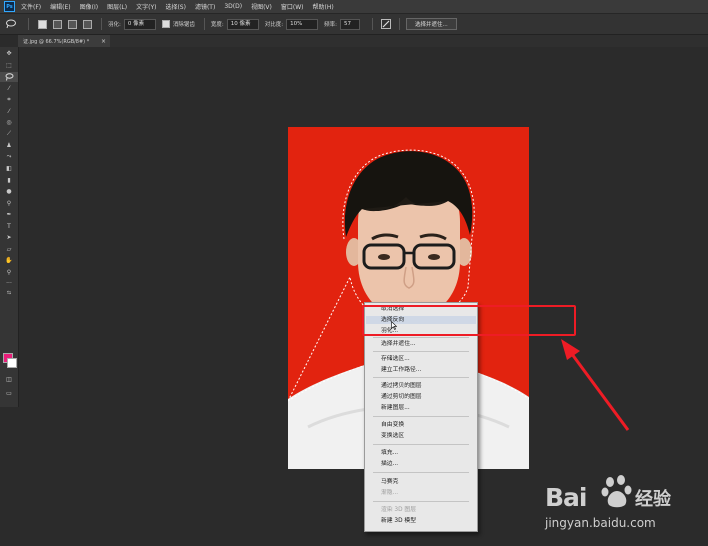 The height and width of the screenshot is (546, 708). What do you see at coordinates (566, 497) in the screenshot?
I see `watermark-brand: Bai` at bounding box center [566, 497].